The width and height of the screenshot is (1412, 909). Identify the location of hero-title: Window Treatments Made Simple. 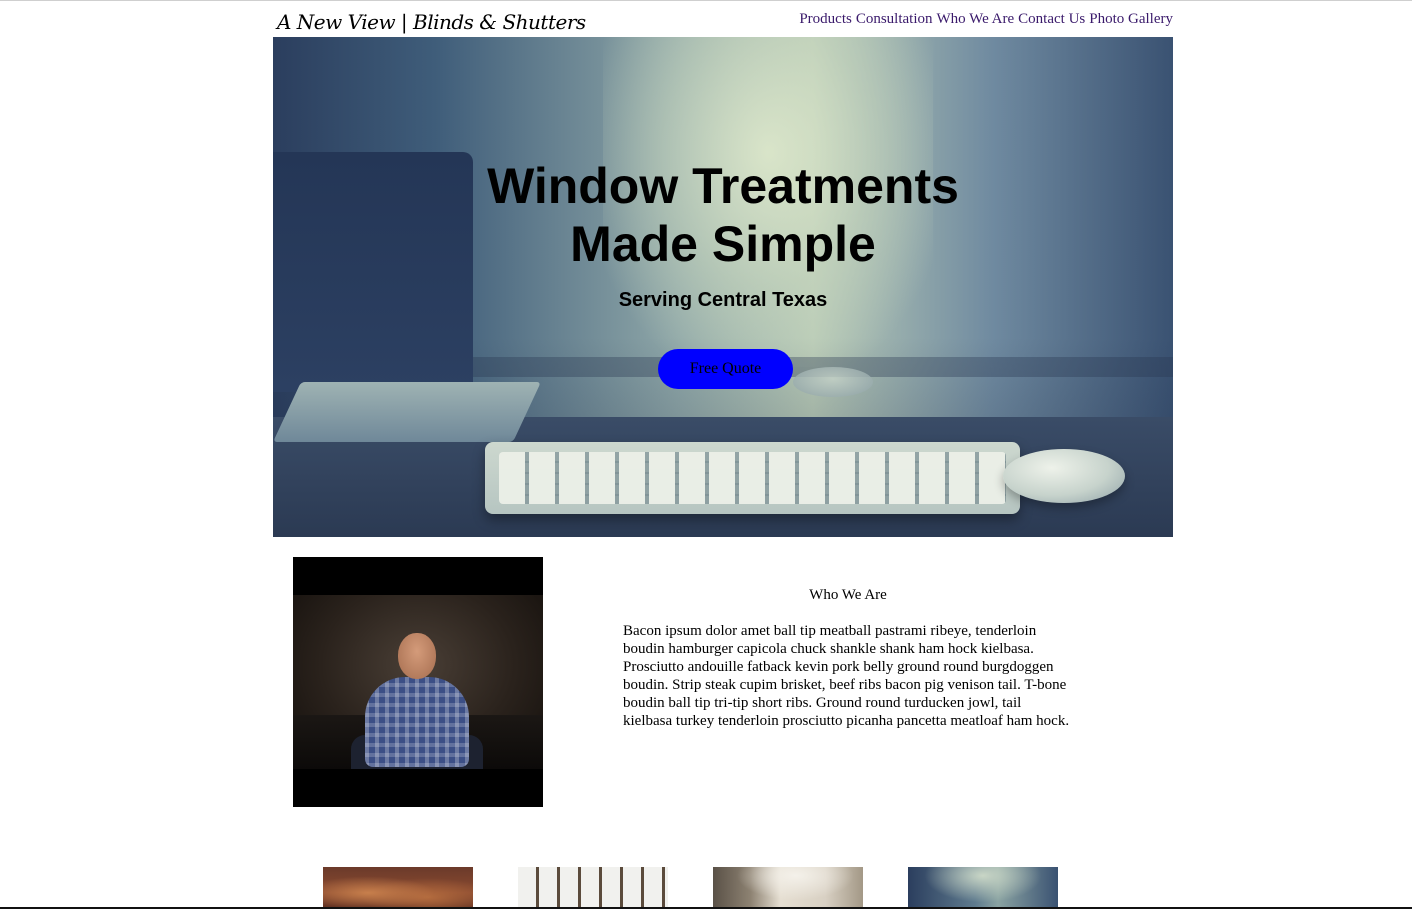
(723, 215).